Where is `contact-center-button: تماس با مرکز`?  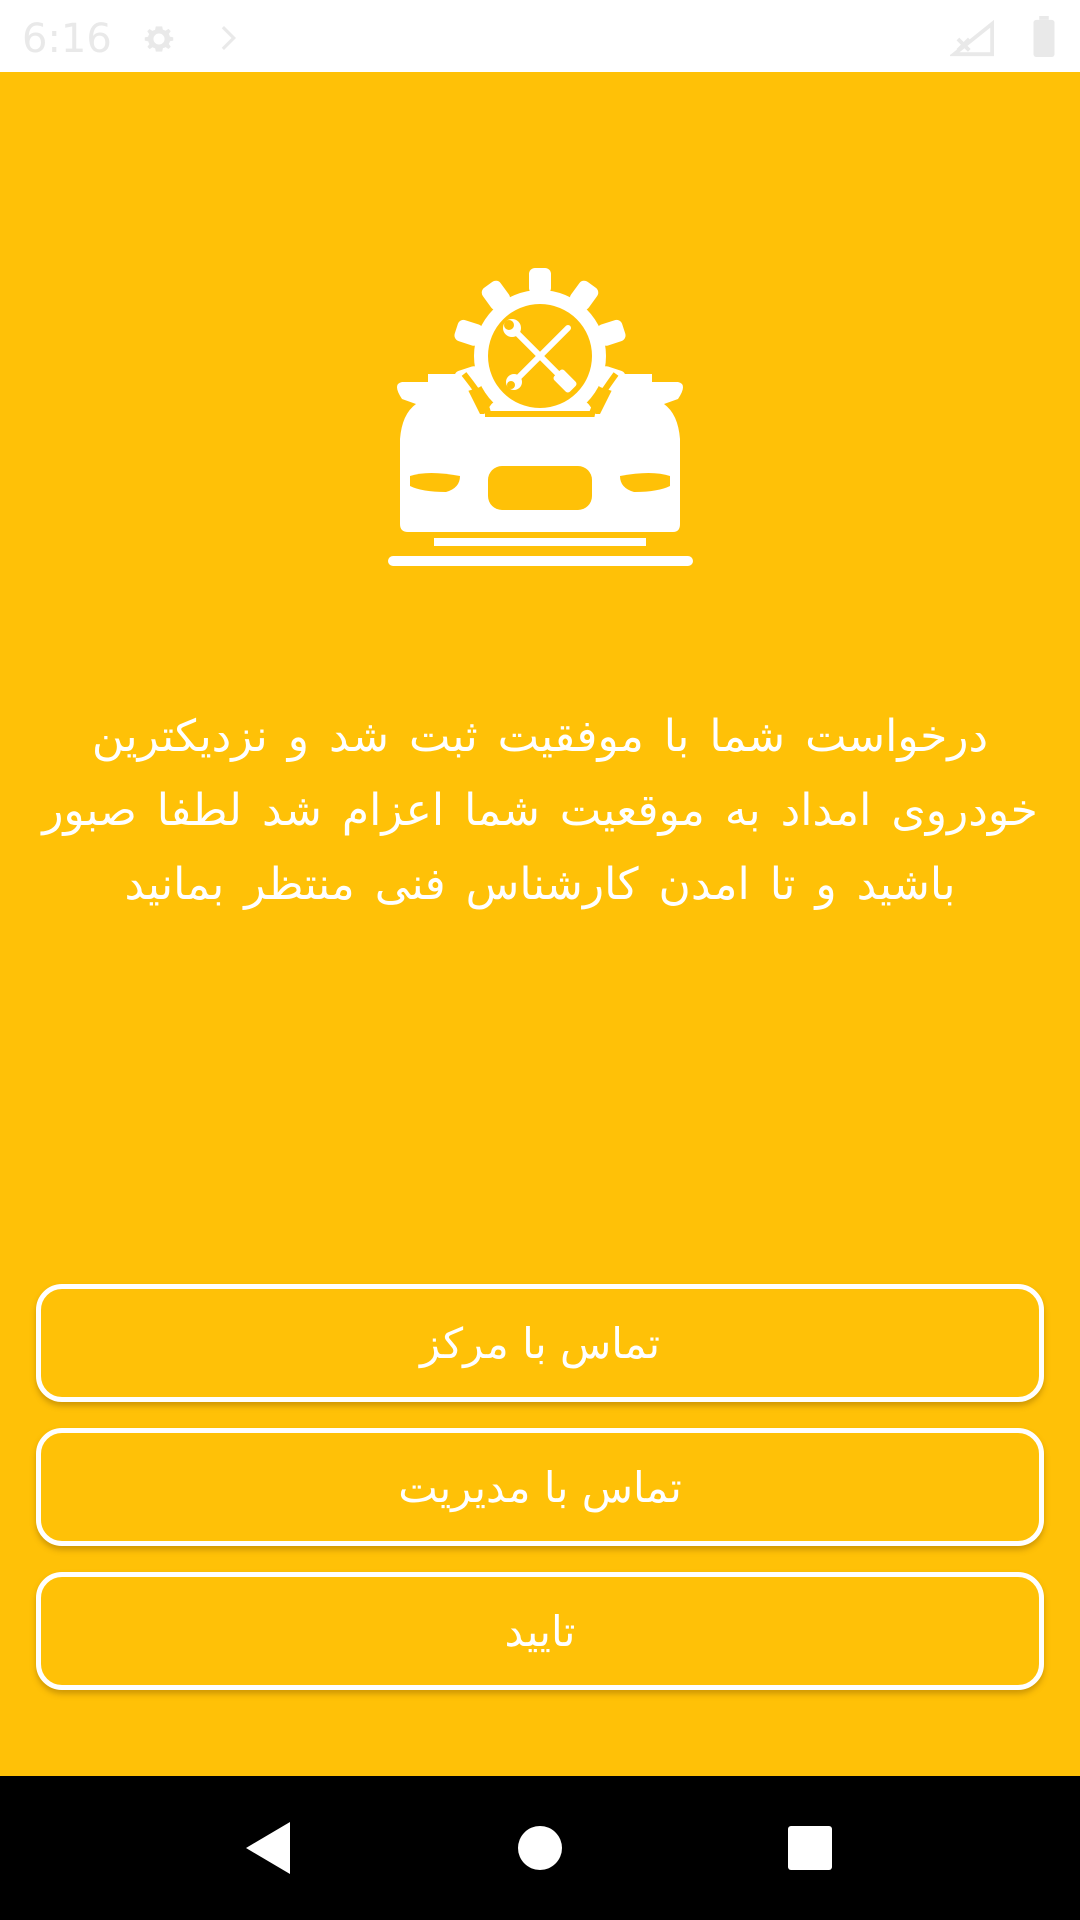
contact-center-button: تماس با مرکز is located at coordinates (540, 1343).